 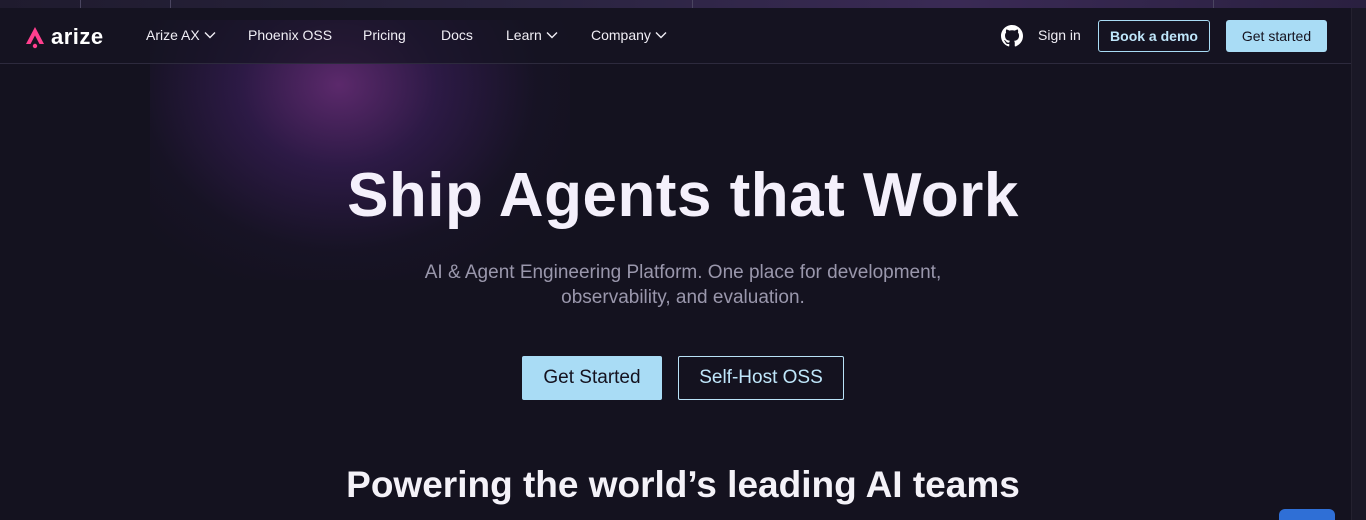 What do you see at coordinates (592, 378) in the screenshot?
I see `get-started-button: Get Started` at bounding box center [592, 378].